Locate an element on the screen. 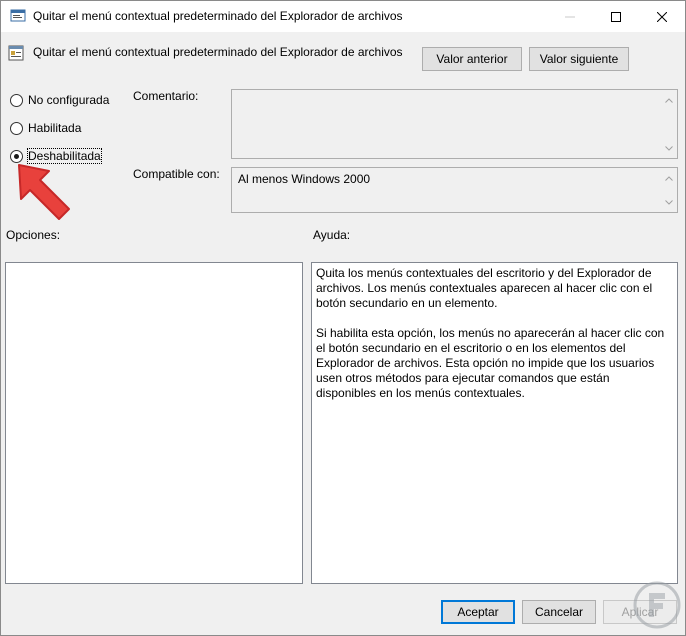 The height and width of the screenshot is (636, 686). policy-window-icon is located at coordinates (18, 15).